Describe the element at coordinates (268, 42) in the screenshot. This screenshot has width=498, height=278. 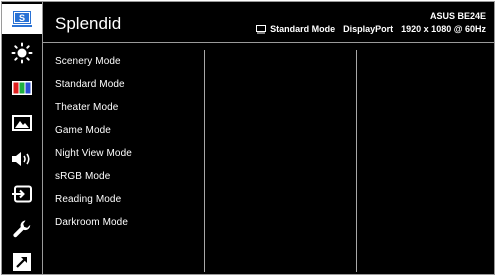
I see `header-divider` at that location.